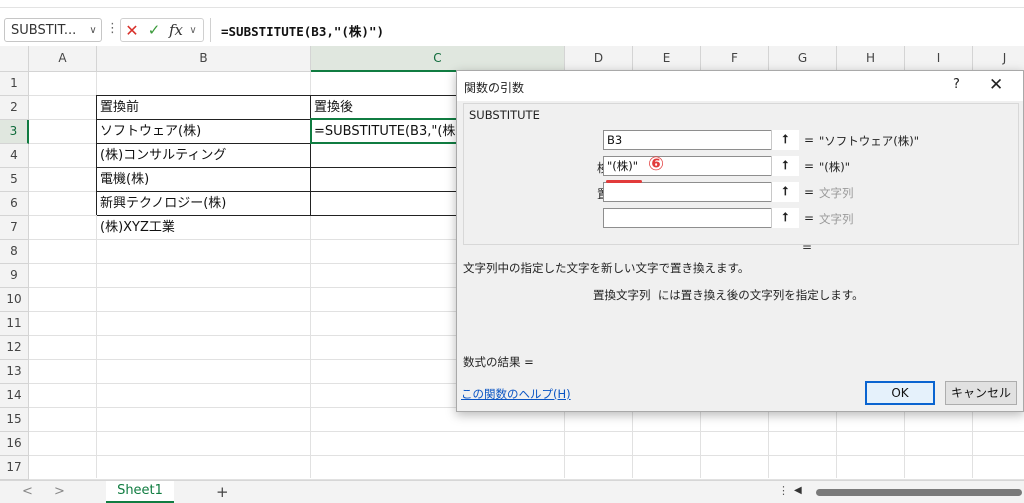 This screenshot has width=1024, height=503. I want to click on column-header: J, so click(998, 59).